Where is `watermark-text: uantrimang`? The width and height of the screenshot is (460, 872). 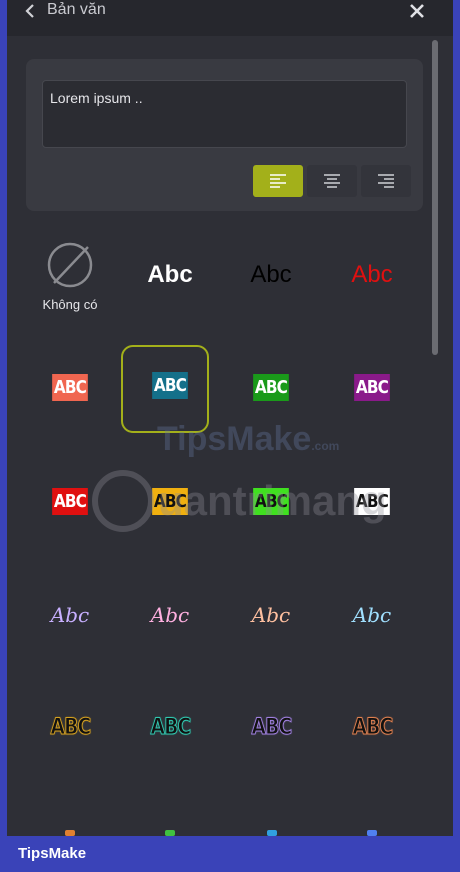 watermark-text: uantrimang is located at coordinates (272, 500).